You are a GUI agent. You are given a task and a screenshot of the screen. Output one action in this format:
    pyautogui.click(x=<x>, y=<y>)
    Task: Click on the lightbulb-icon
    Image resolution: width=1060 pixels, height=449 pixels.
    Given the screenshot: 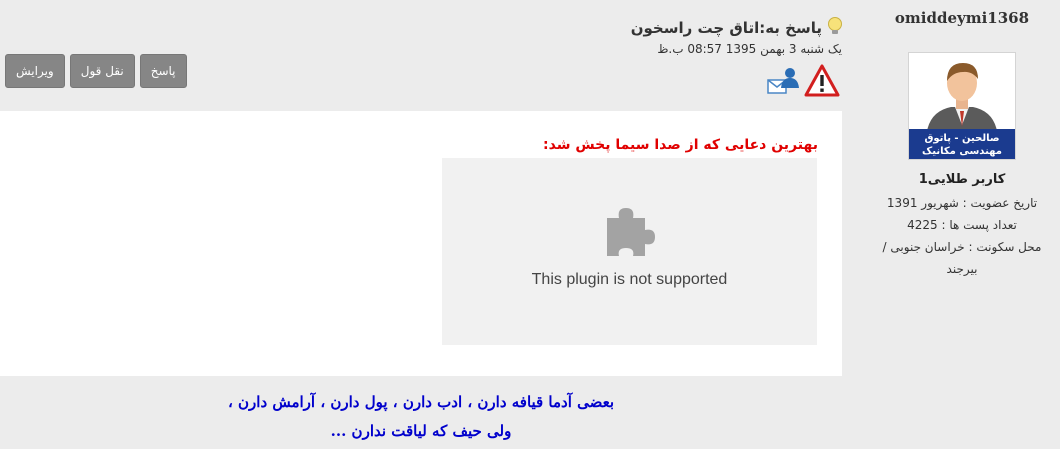 What is the action you would take?
    pyautogui.click(x=835, y=28)
    